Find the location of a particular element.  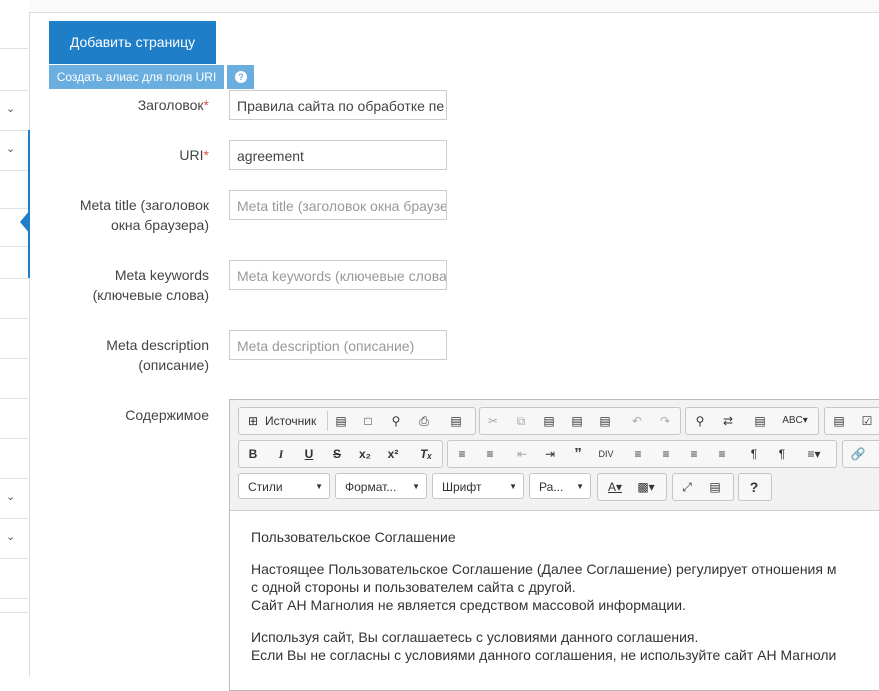

top-bar is located at coordinates (454, 6).